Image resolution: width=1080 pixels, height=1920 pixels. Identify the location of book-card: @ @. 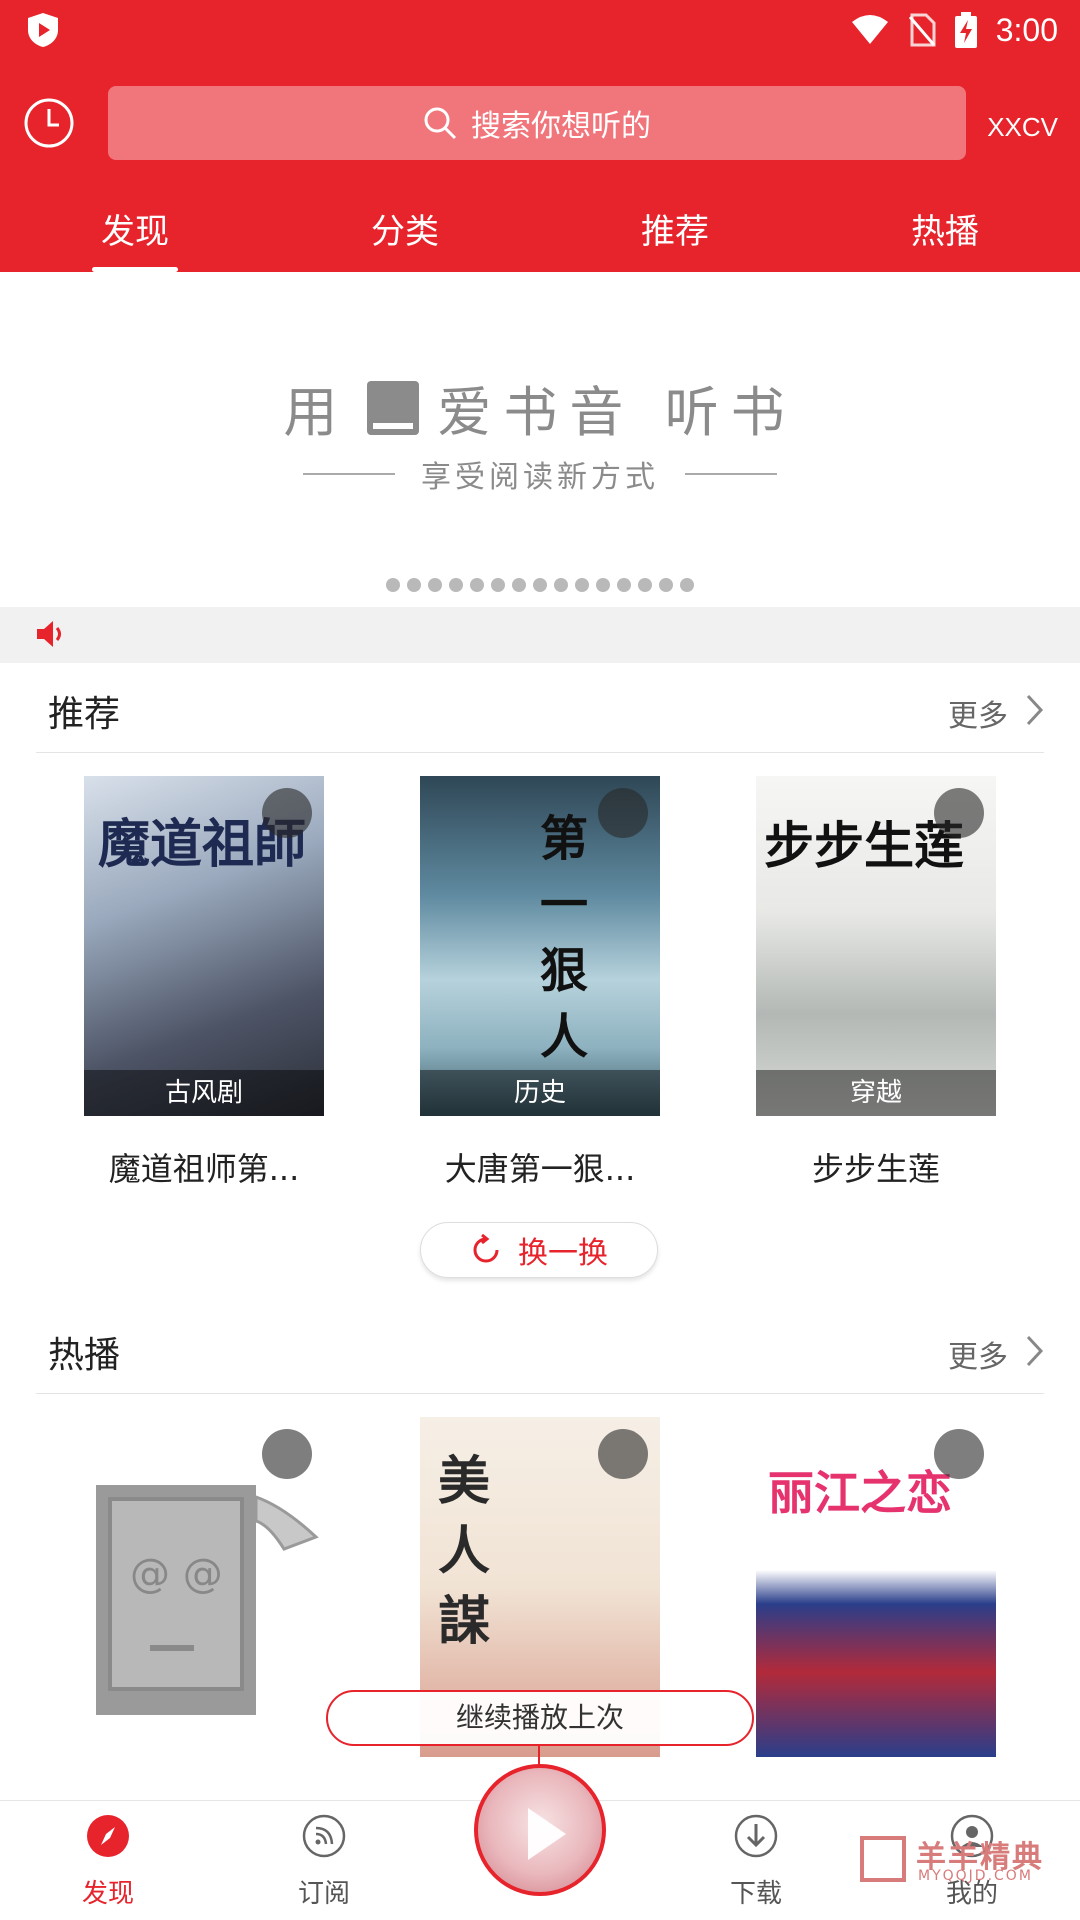
(204, 1587).